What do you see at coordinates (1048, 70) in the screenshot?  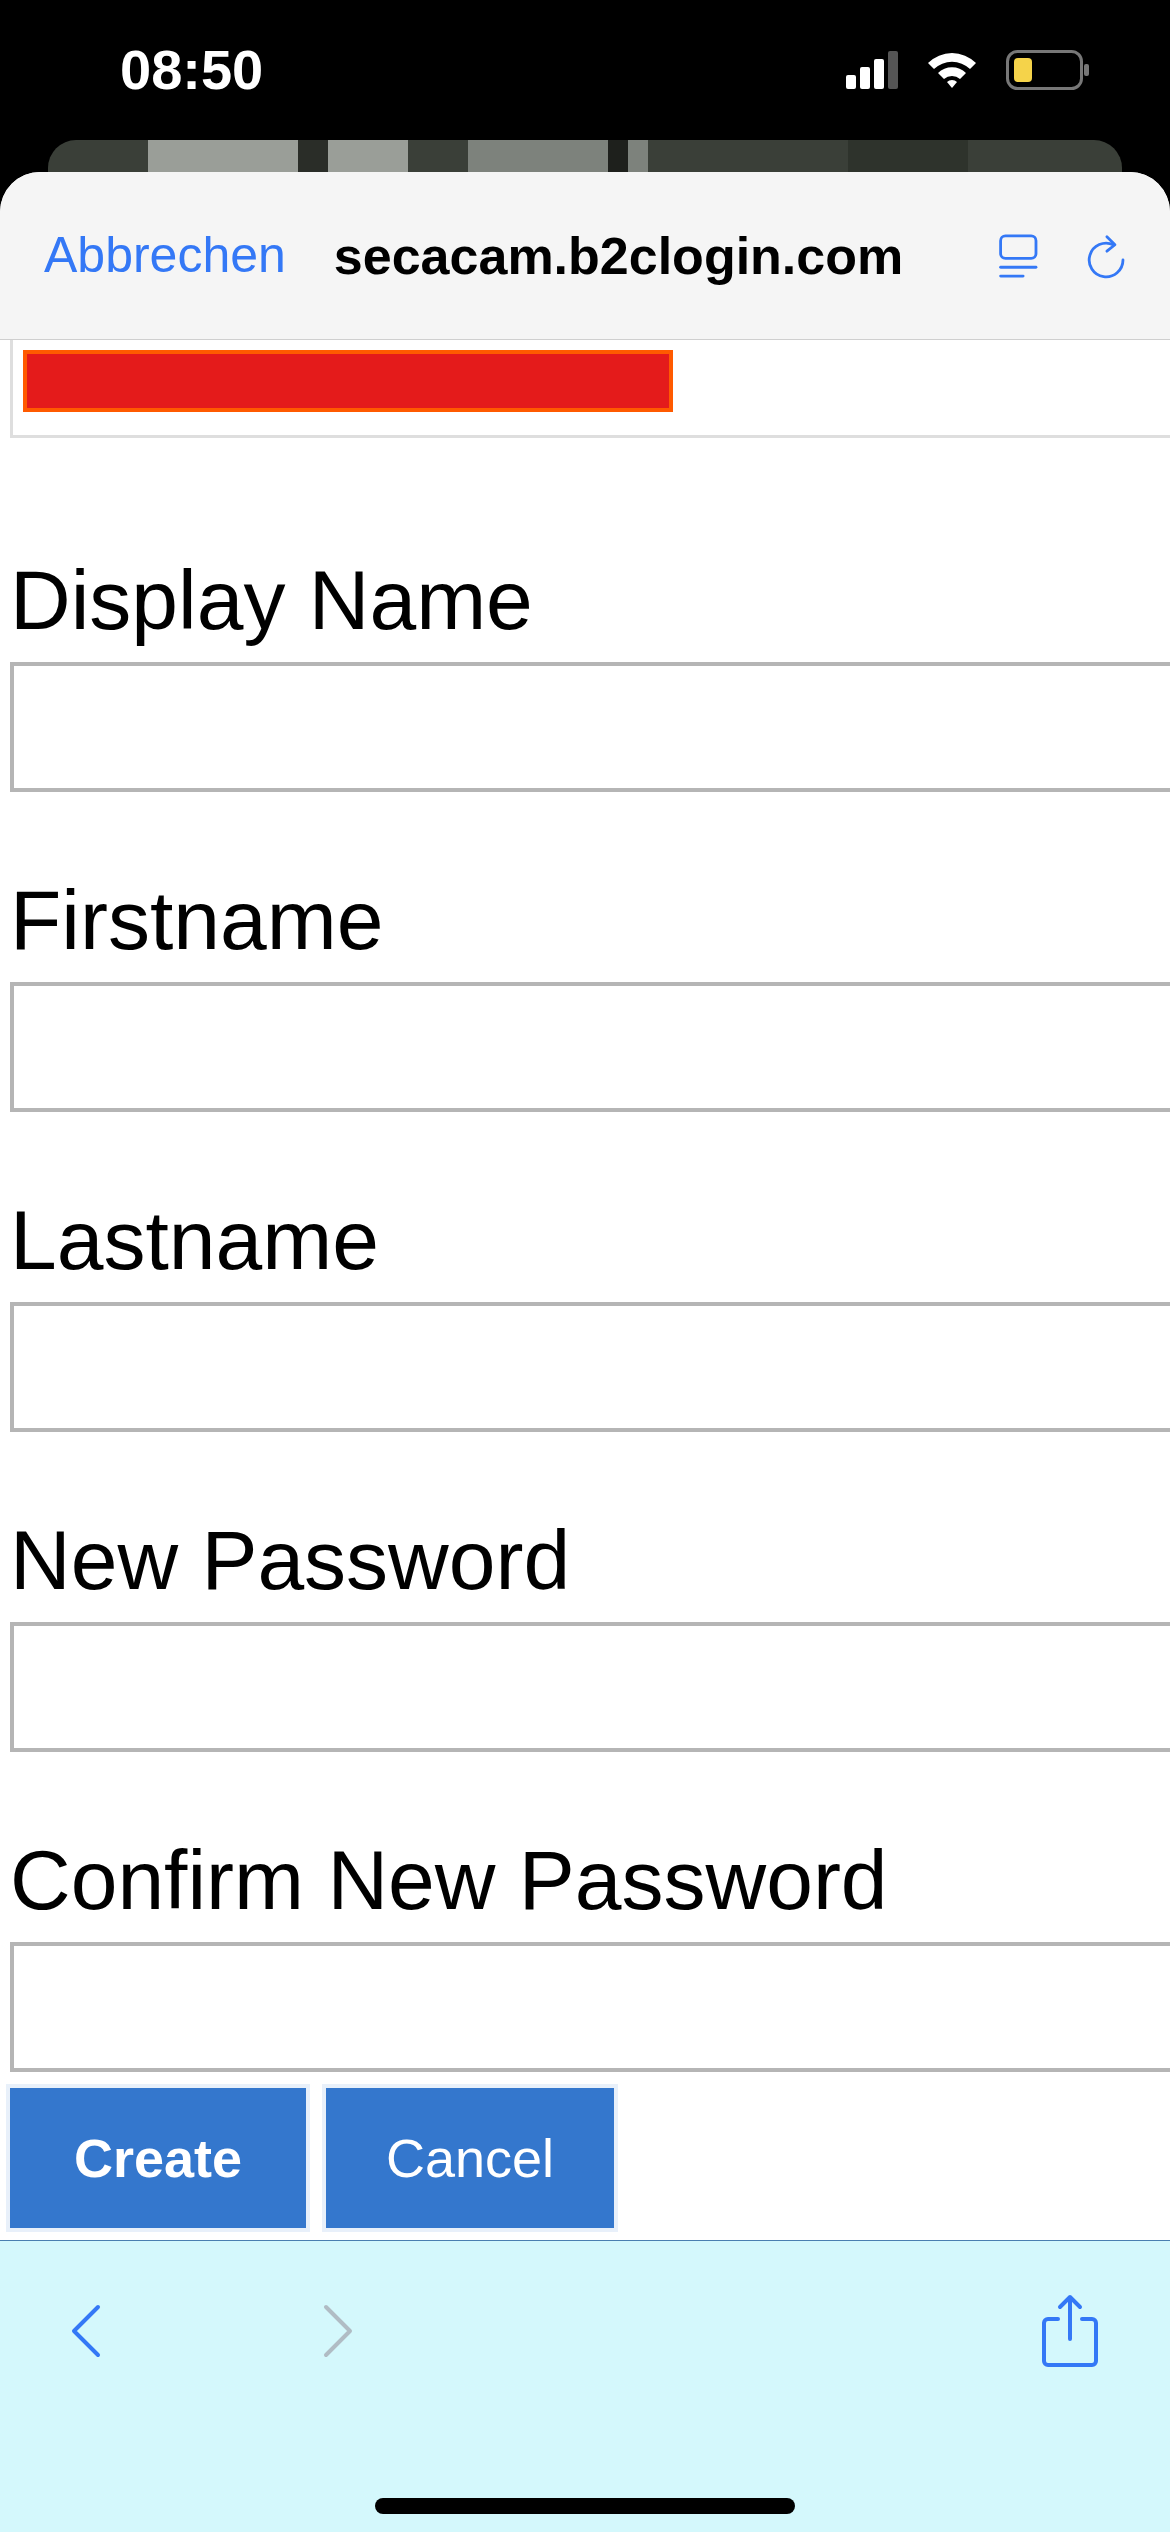 I see `battery-icon` at bounding box center [1048, 70].